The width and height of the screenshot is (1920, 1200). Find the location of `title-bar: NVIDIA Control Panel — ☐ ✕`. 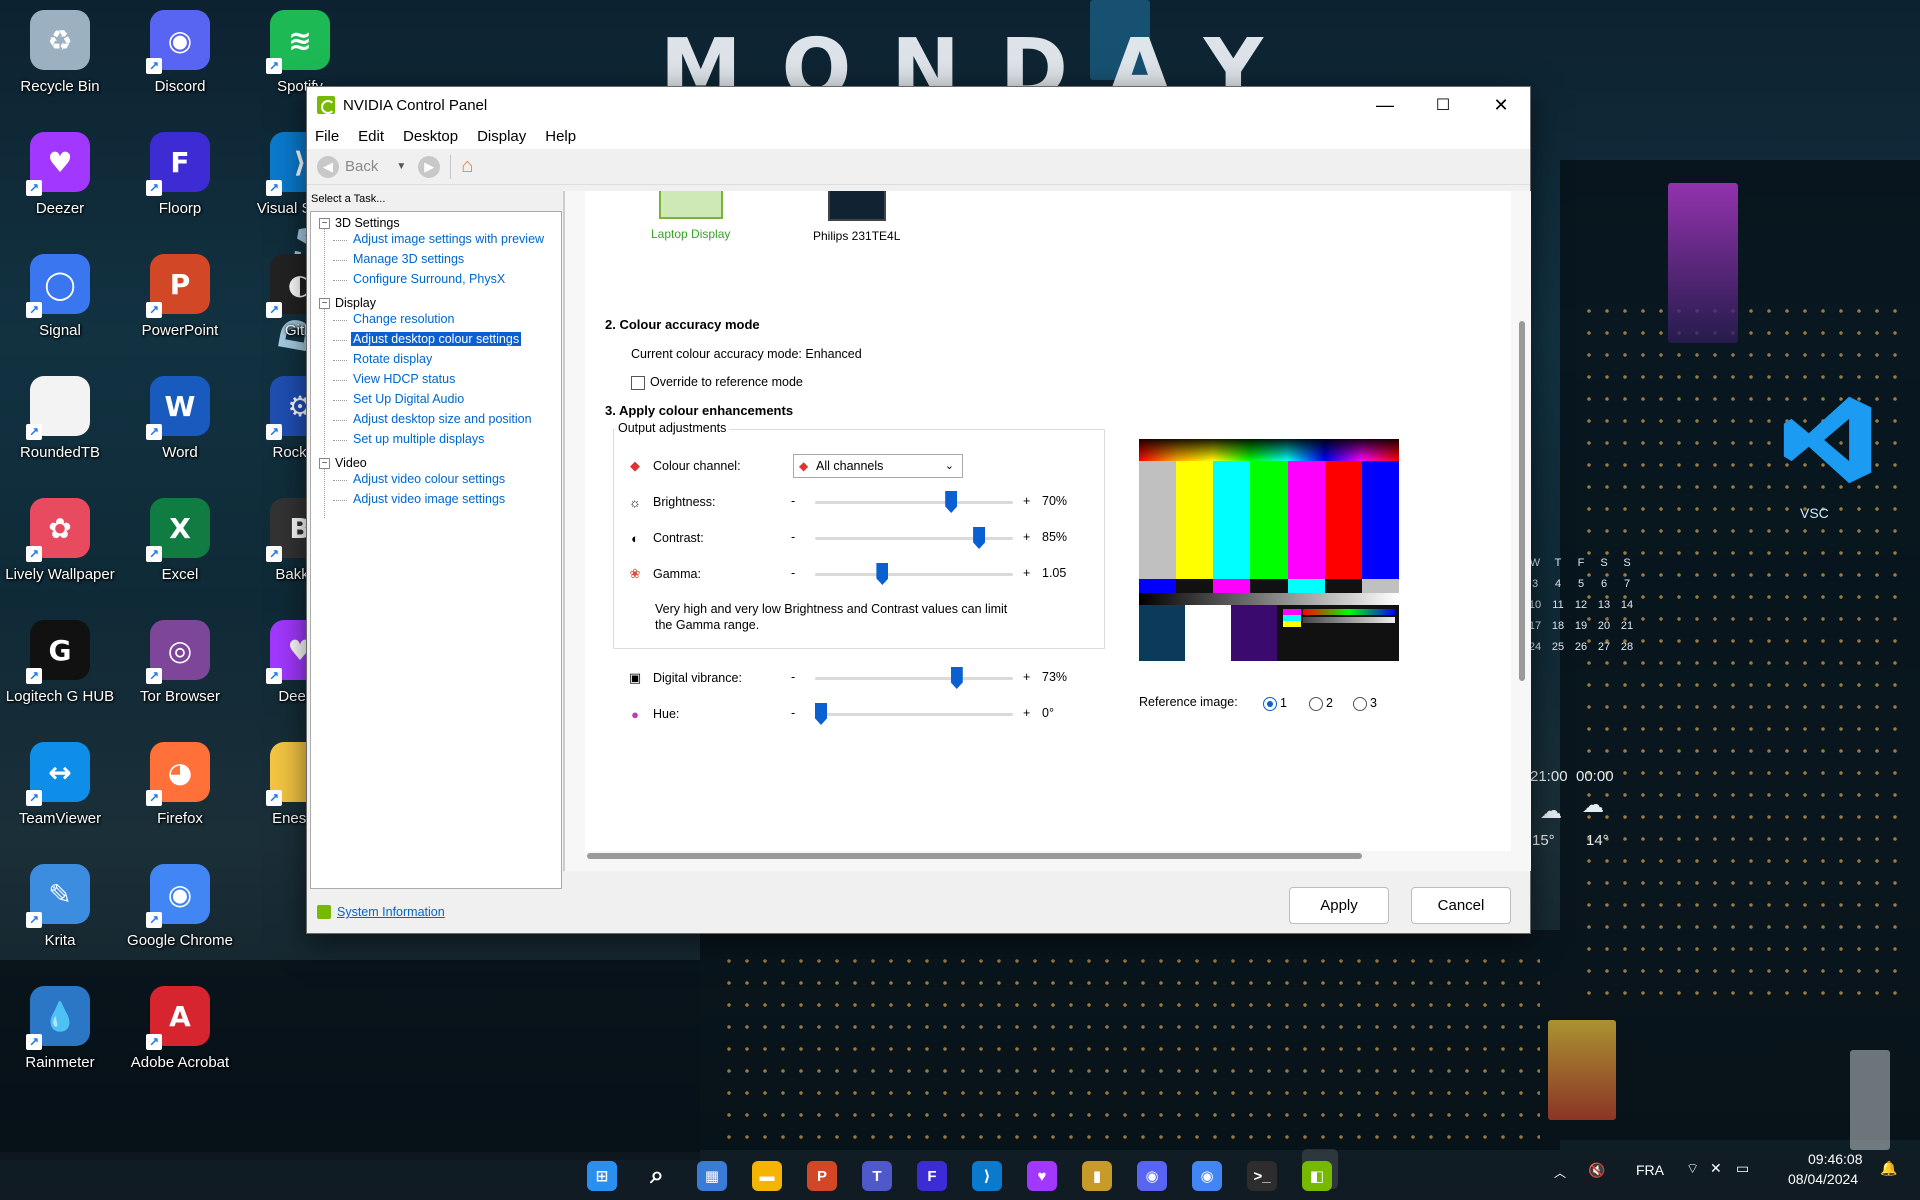

title-bar: NVIDIA Control Panel — ☐ ✕ is located at coordinates (918, 105).